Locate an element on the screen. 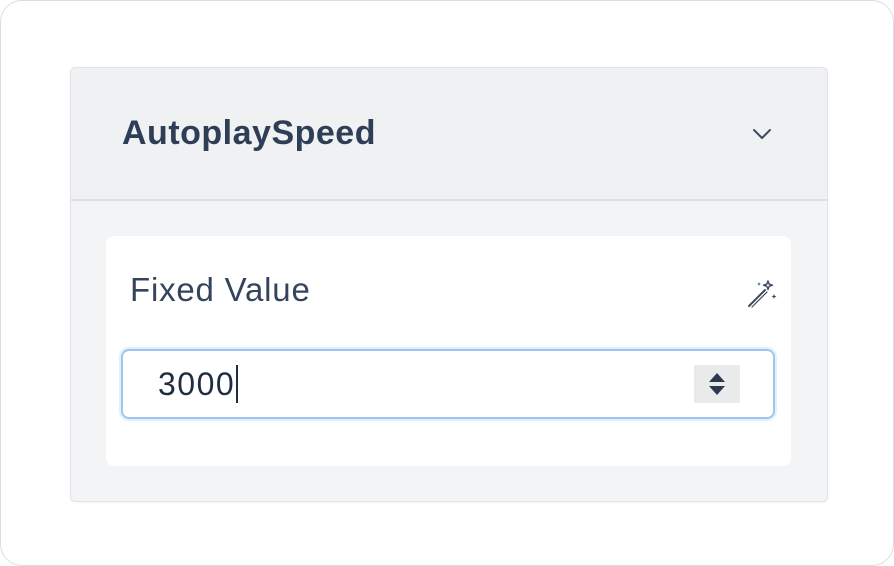 The width and height of the screenshot is (894, 566). magic-wand-icon is located at coordinates (761, 294).